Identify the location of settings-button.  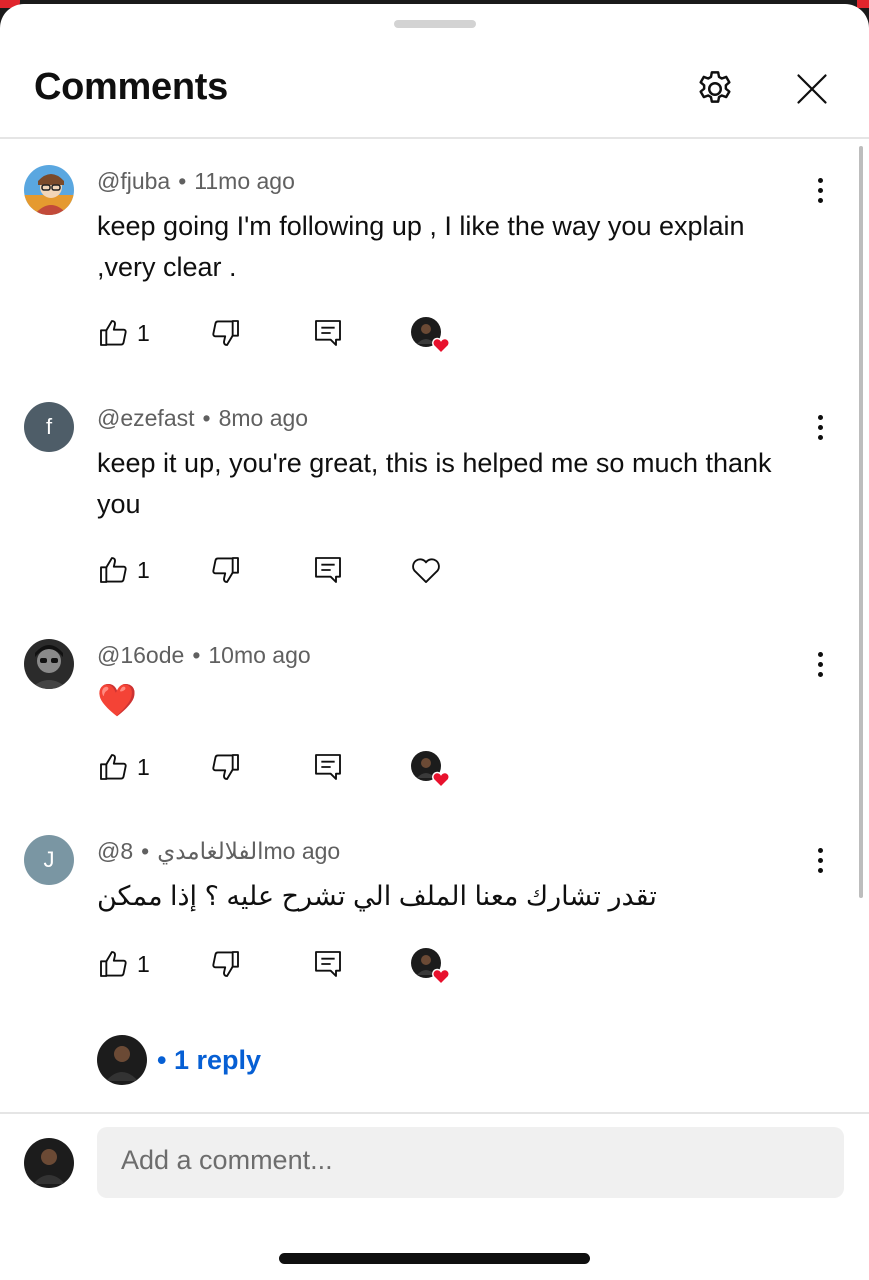
(715, 89).